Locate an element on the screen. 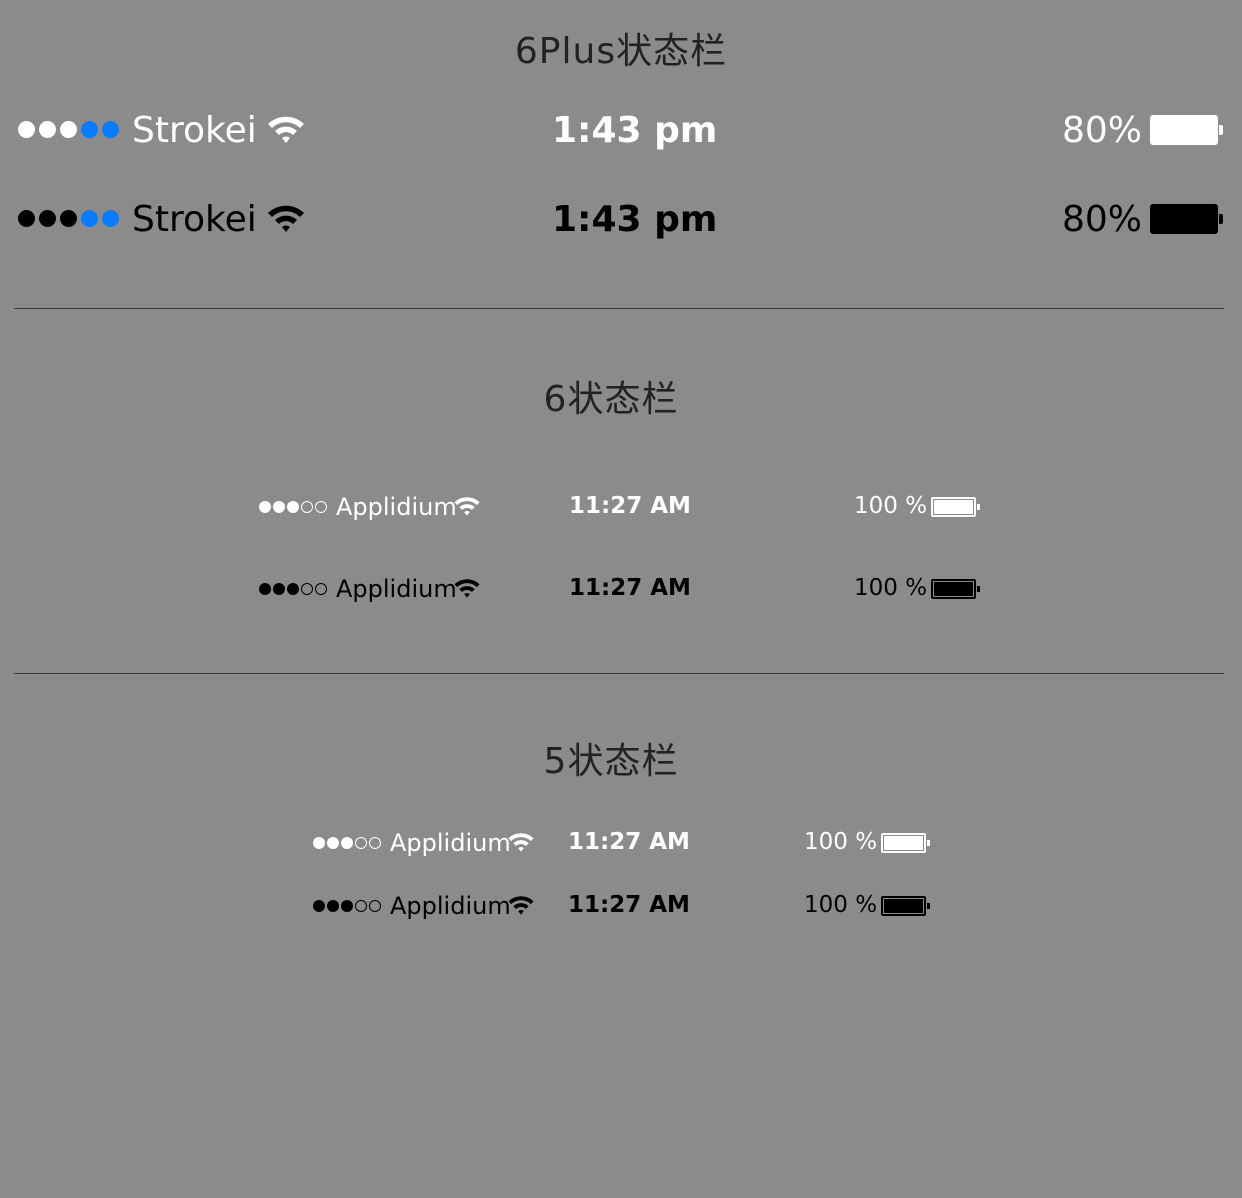 The image size is (1242, 1198). section-title-6plus: 6Plus状态栏 is located at coordinates (621, 51).